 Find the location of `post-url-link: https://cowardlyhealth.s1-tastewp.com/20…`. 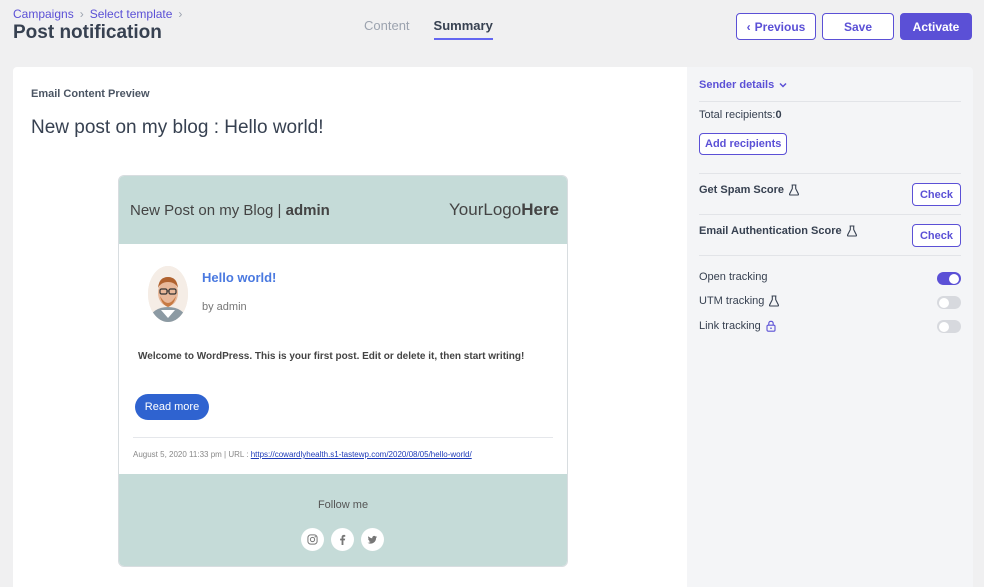

post-url-link: https://cowardlyhealth.s1-tastewp.com/20… is located at coordinates (361, 454).